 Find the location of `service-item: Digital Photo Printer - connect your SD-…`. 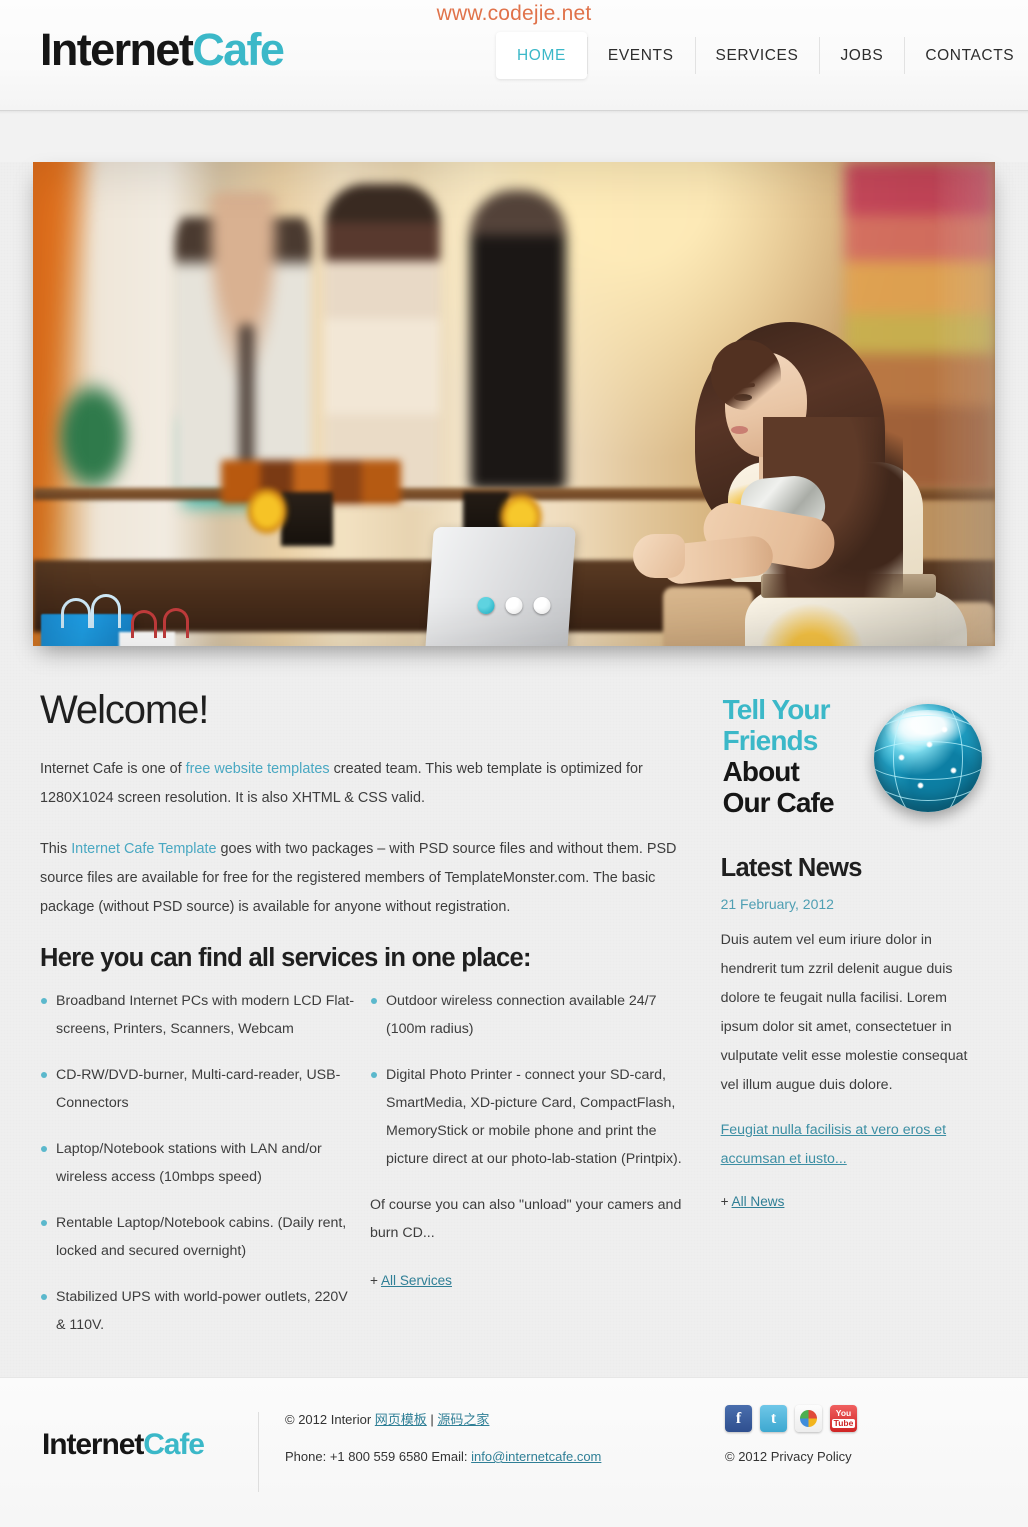

service-item: Digital Photo Printer - connect your SD-… is located at coordinates (528, 1117).